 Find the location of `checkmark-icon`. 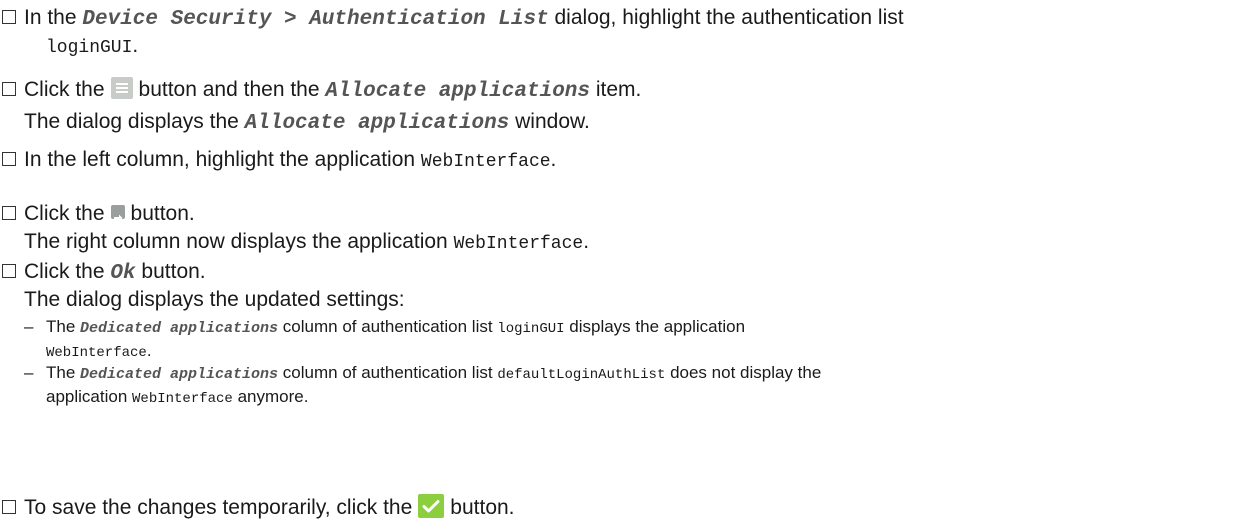

checkmark-icon is located at coordinates (431, 506).